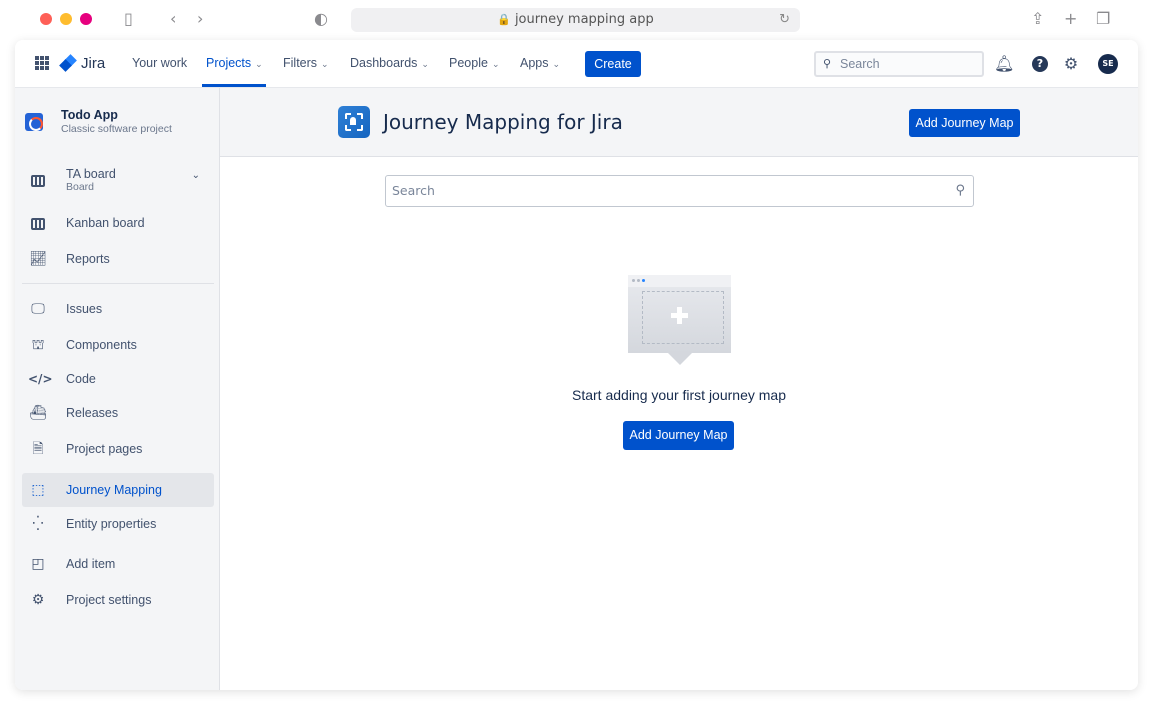  Describe the element at coordinates (91, 564) in the screenshot. I see `sidebar-item-label: Add item` at that location.